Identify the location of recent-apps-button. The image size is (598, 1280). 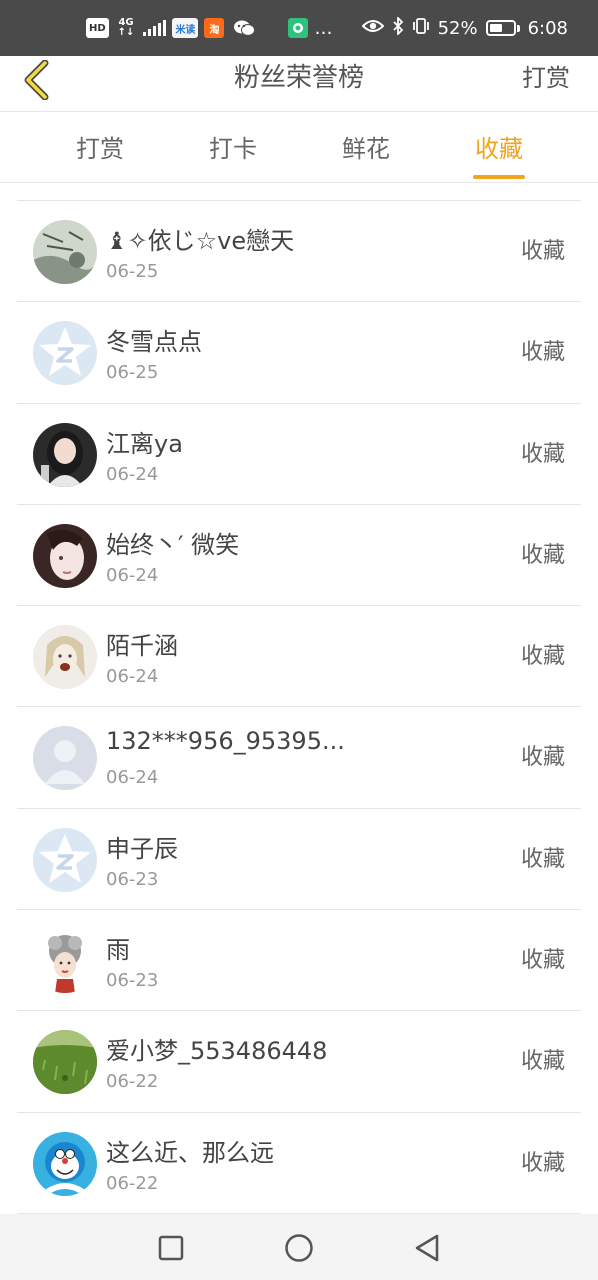
(171, 1248).